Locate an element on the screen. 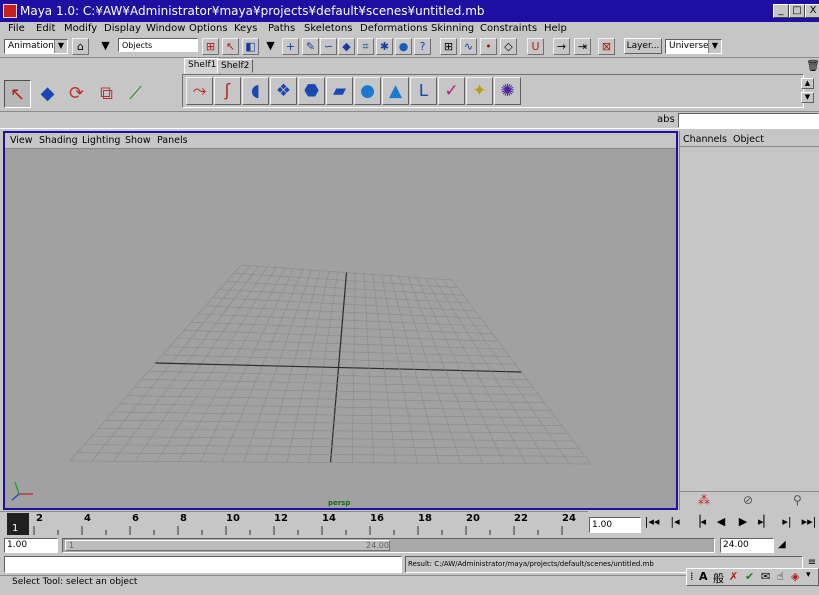 This screenshot has height=595, width=819. go-to-end-icon: ▸▸| is located at coordinates (809, 522).